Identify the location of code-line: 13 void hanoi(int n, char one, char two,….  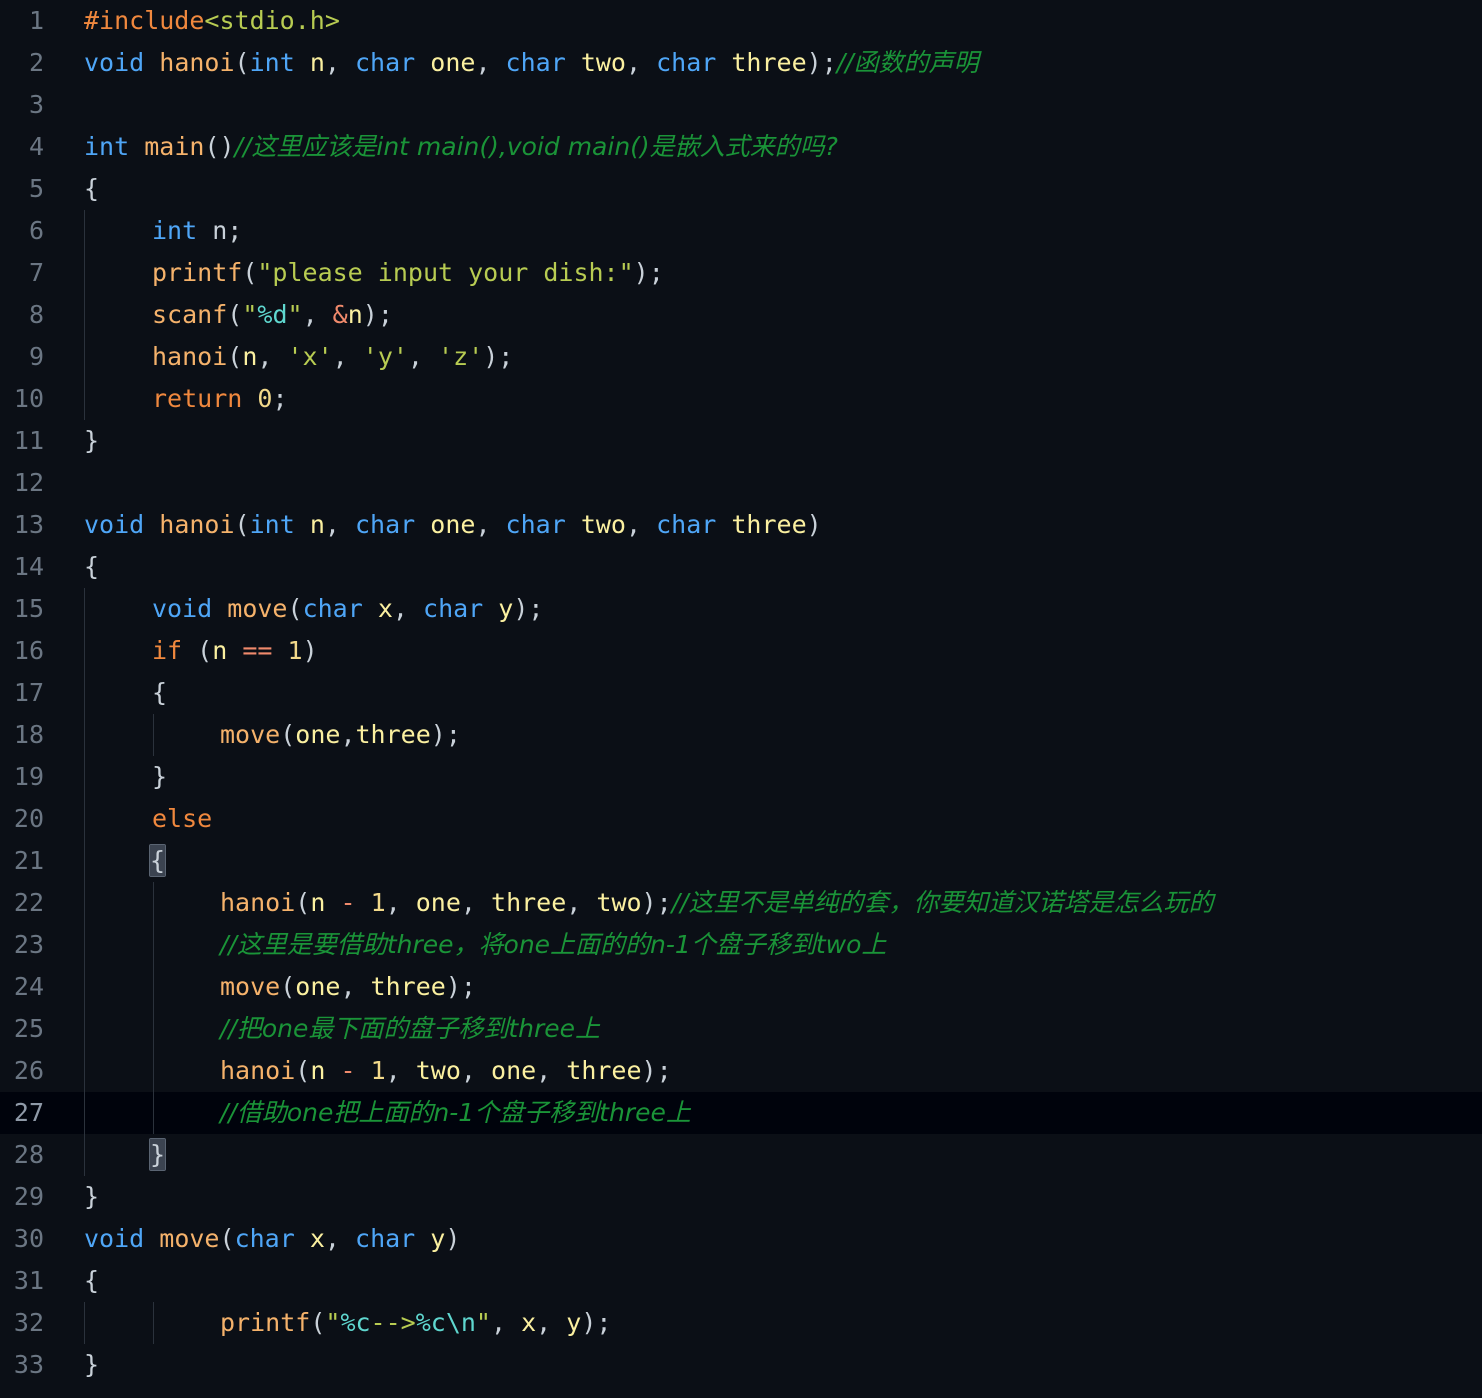
(741, 525).